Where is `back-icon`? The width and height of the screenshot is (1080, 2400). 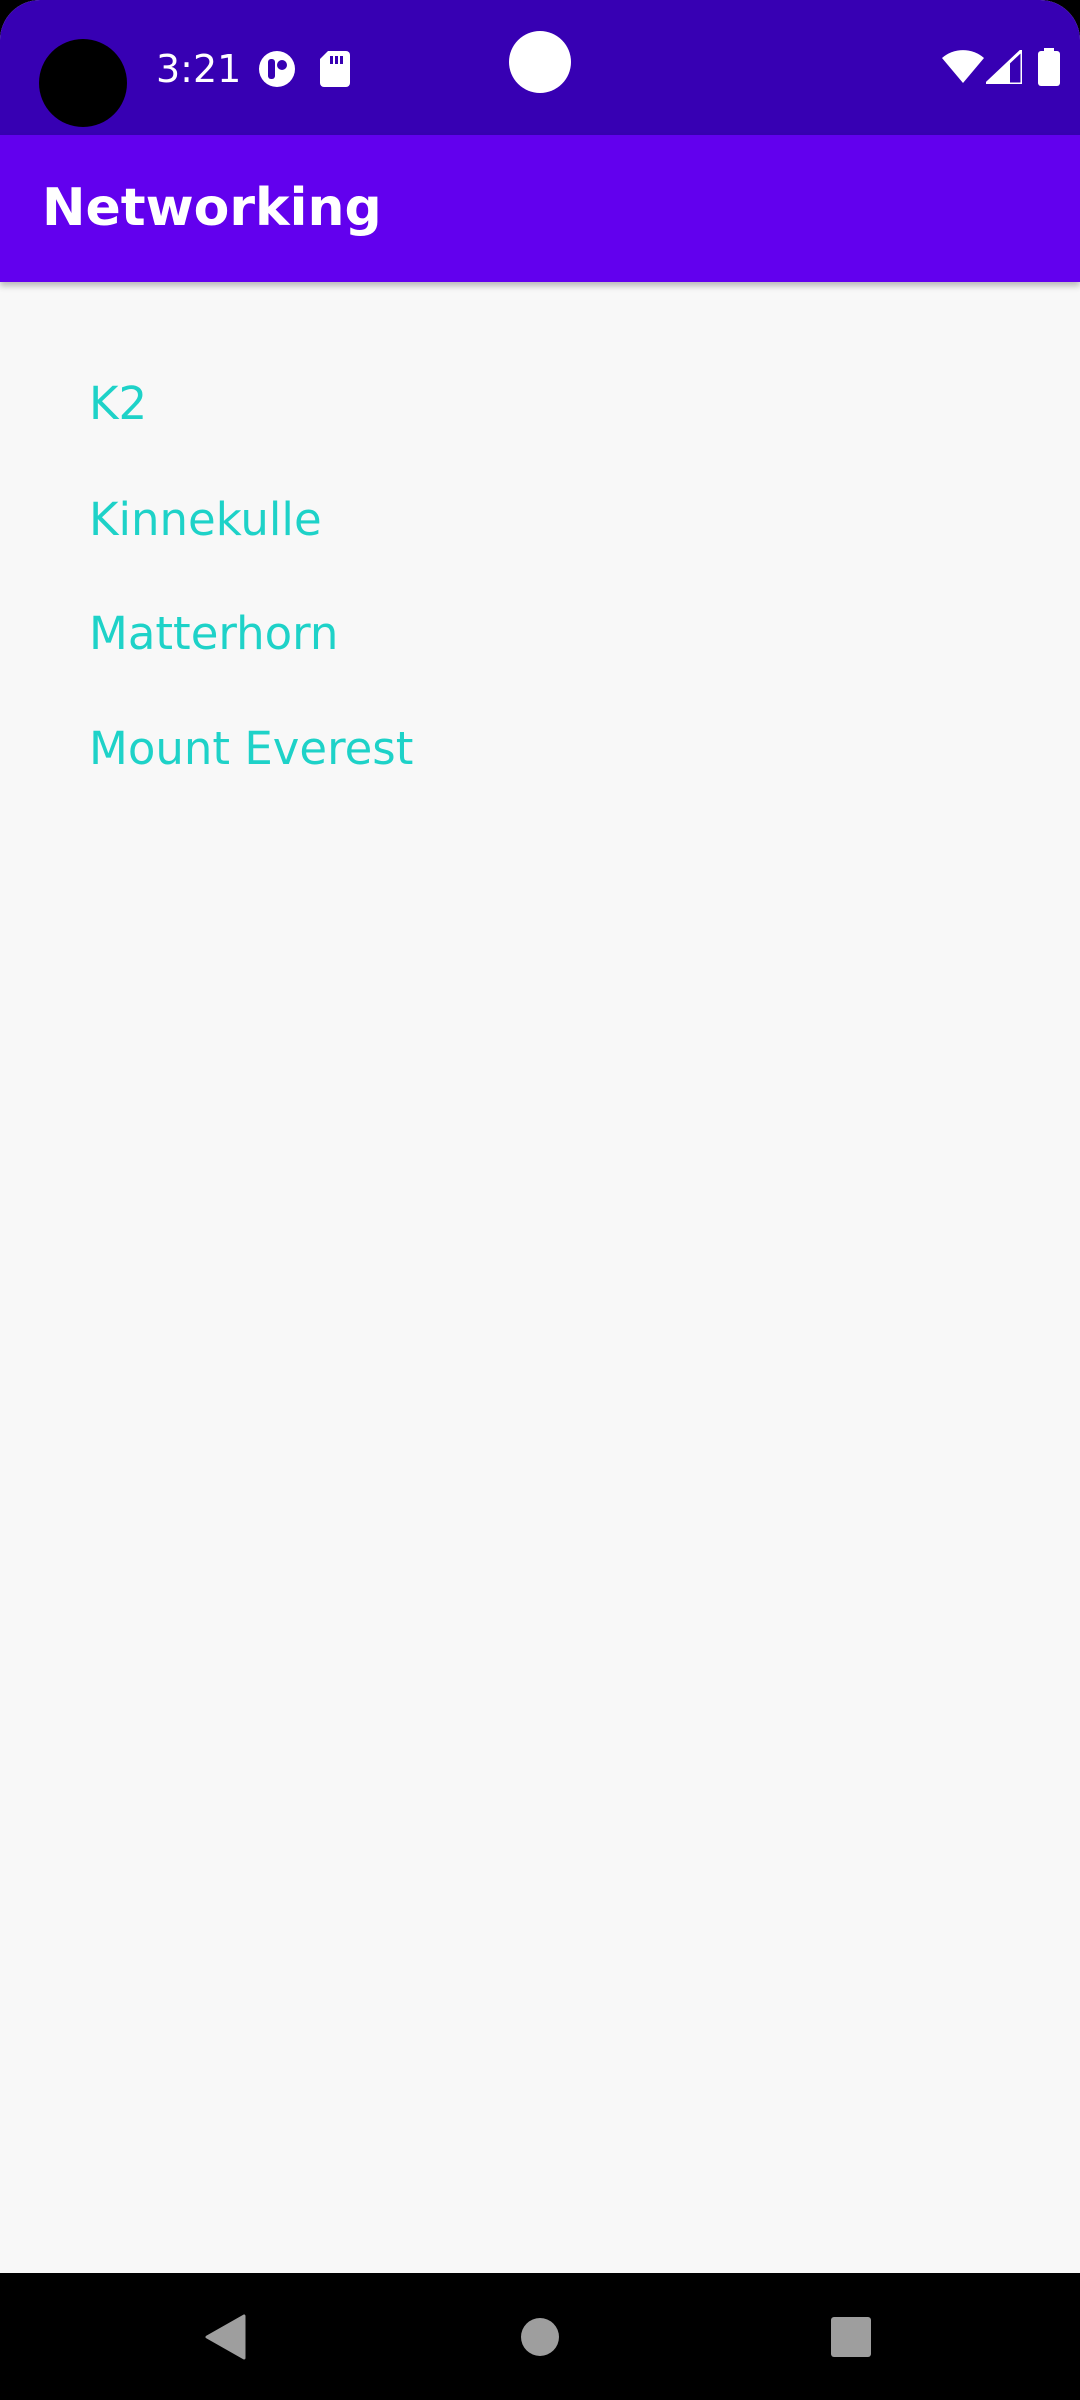 back-icon is located at coordinates (225, 2336).